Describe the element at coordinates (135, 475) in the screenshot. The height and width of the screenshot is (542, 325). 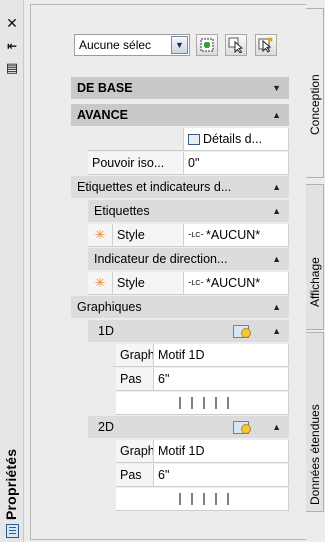
I see `pas-2d-label: Pas` at that location.